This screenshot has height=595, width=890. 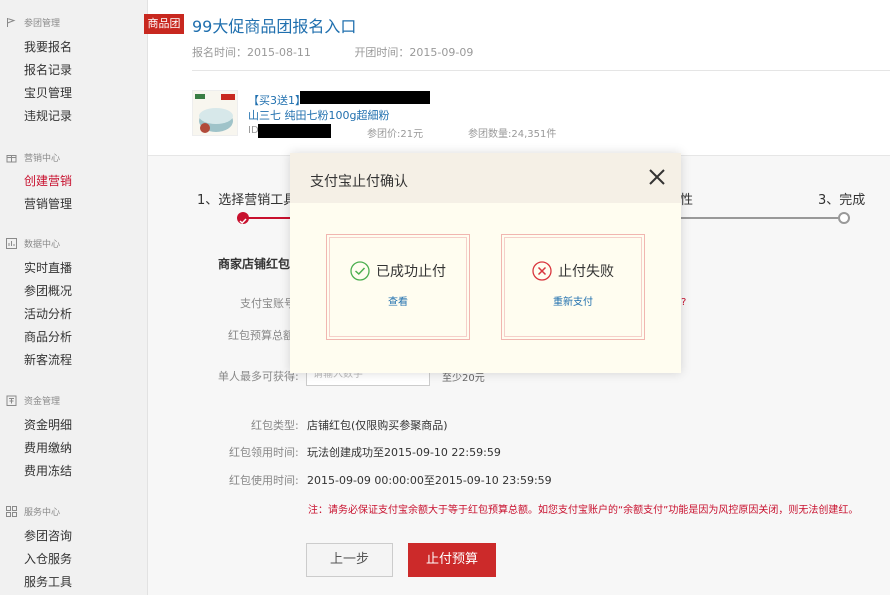 What do you see at coordinates (48, 359) in the screenshot?
I see `sidebar-item: 新客流程` at bounding box center [48, 359].